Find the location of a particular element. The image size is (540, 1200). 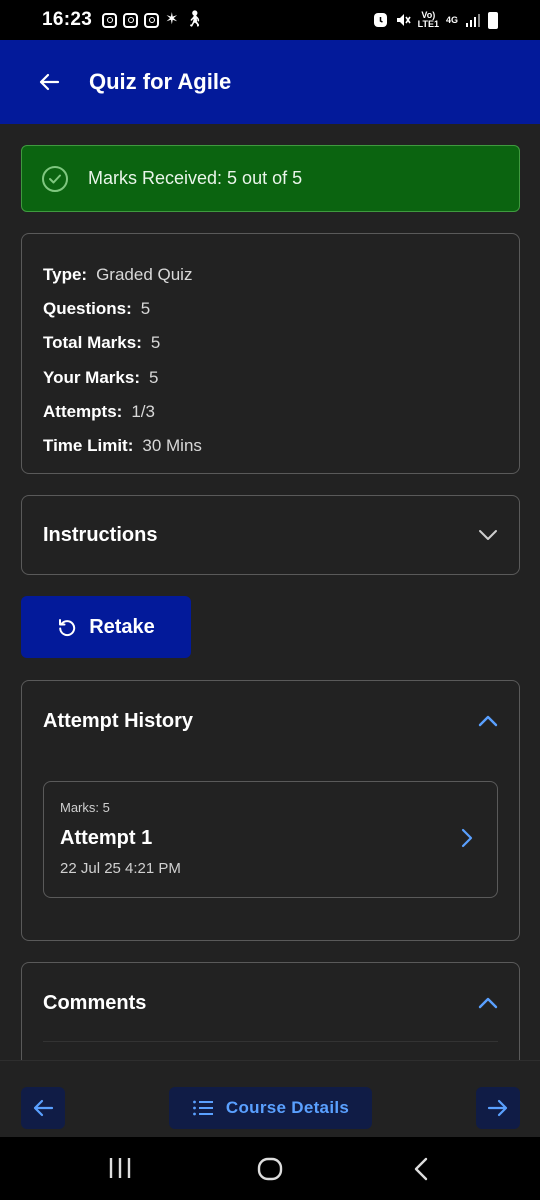

course-details-button: Course Details is located at coordinates (270, 1108).